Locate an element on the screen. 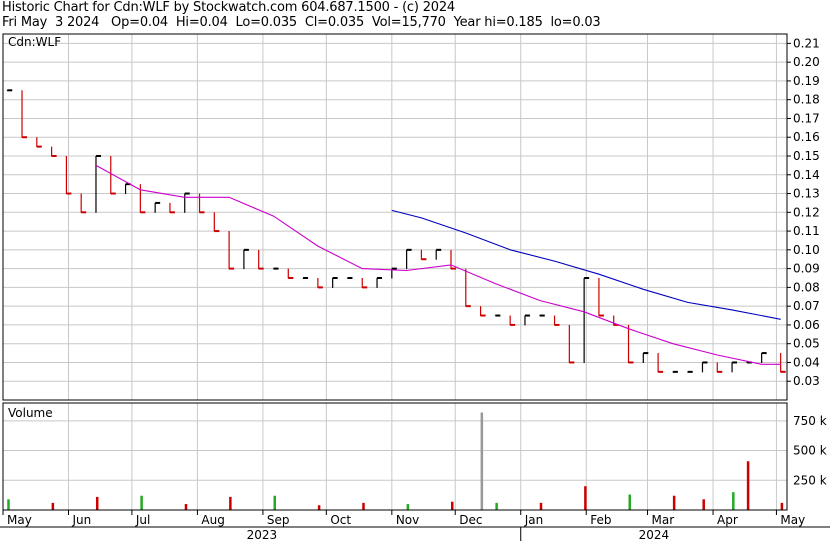  month-label: Dec is located at coordinates (470, 520).